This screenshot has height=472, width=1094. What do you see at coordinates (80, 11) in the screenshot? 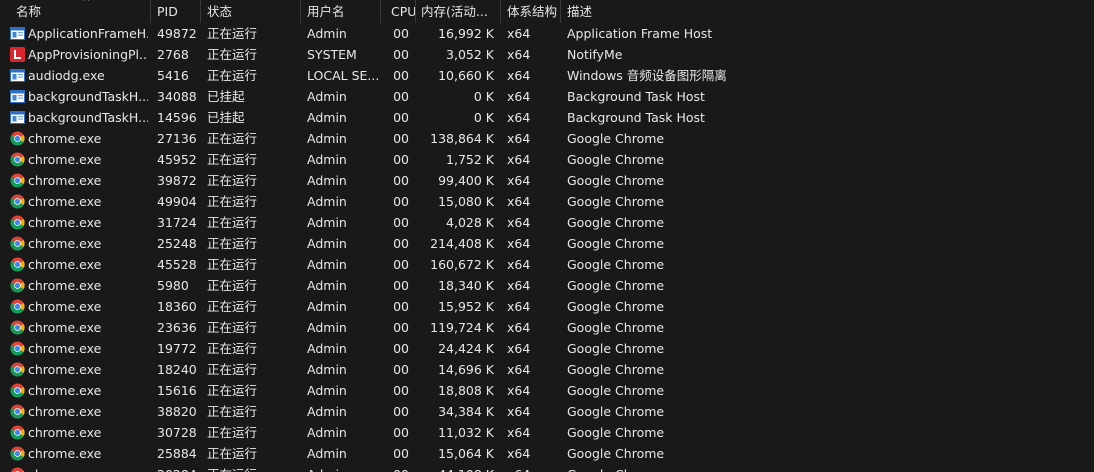
I see `column-header-name: 名称 ^` at bounding box center [80, 11].